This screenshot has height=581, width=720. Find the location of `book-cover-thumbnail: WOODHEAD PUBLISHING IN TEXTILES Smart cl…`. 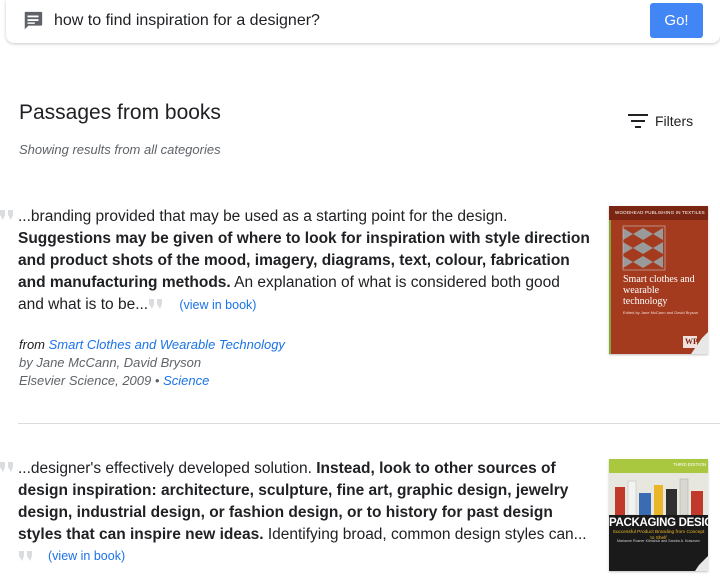

book-cover-thumbnail: WOODHEAD PUBLISHING IN TEXTILES Smart cl… is located at coordinates (658, 280).